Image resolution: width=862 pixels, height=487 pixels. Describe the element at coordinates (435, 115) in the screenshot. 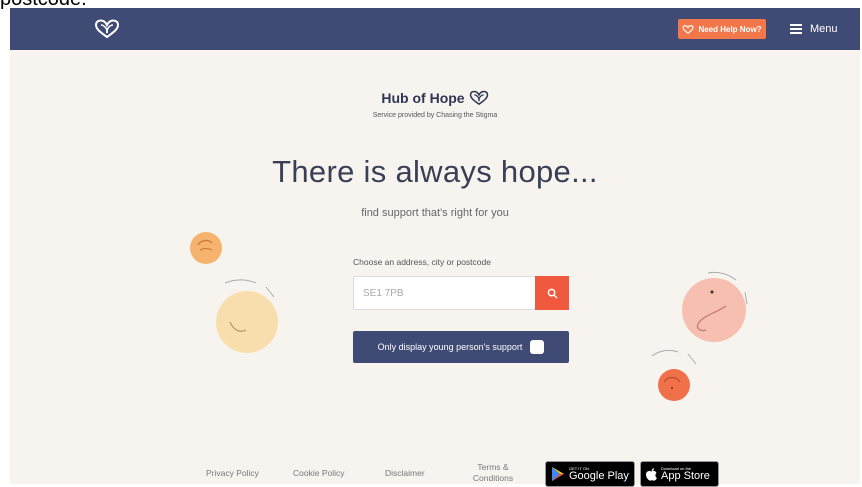

I see `brand-subtitle: Service provided by Chasing the Stigma` at that location.